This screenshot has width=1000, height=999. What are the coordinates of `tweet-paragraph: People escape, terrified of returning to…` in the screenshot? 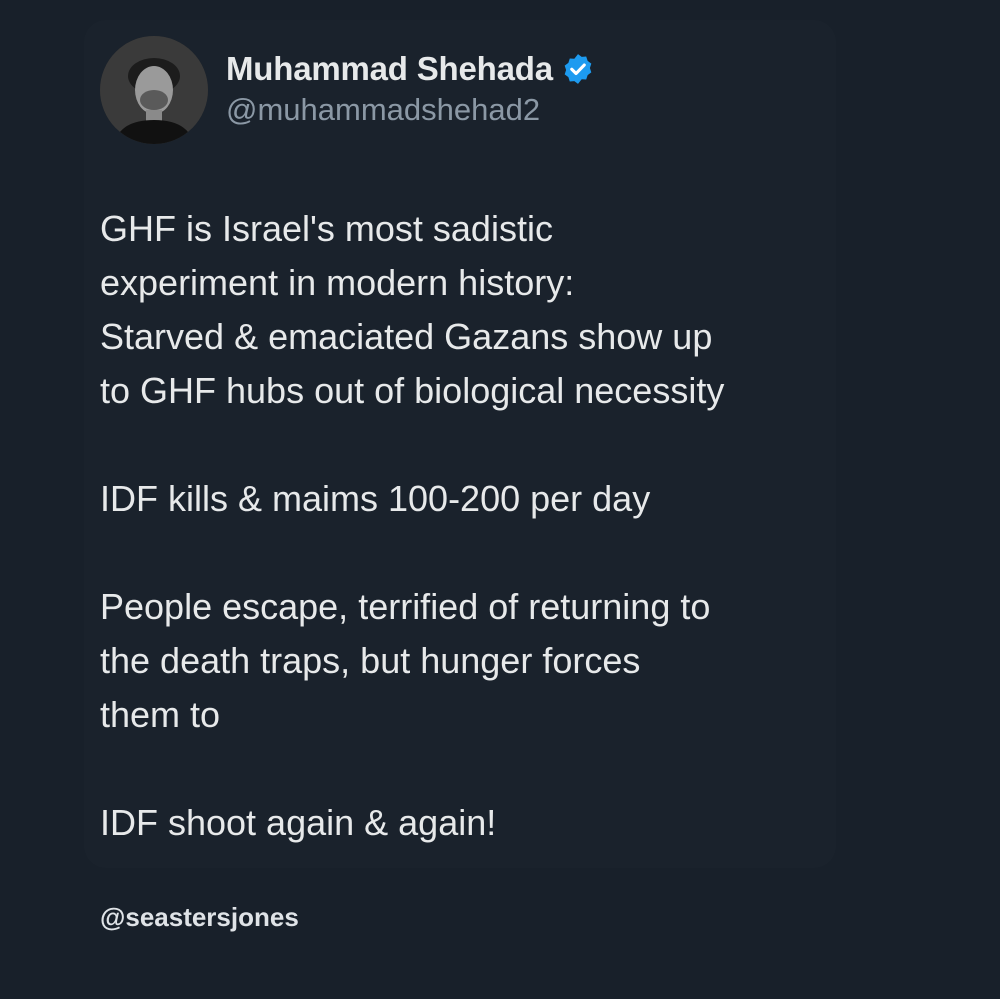 It's located at (405, 660).